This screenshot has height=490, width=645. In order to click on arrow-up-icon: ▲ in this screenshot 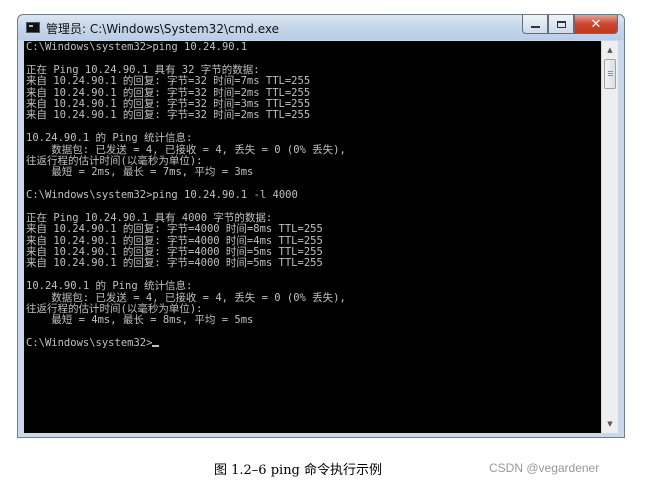, I will do `click(610, 50)`.